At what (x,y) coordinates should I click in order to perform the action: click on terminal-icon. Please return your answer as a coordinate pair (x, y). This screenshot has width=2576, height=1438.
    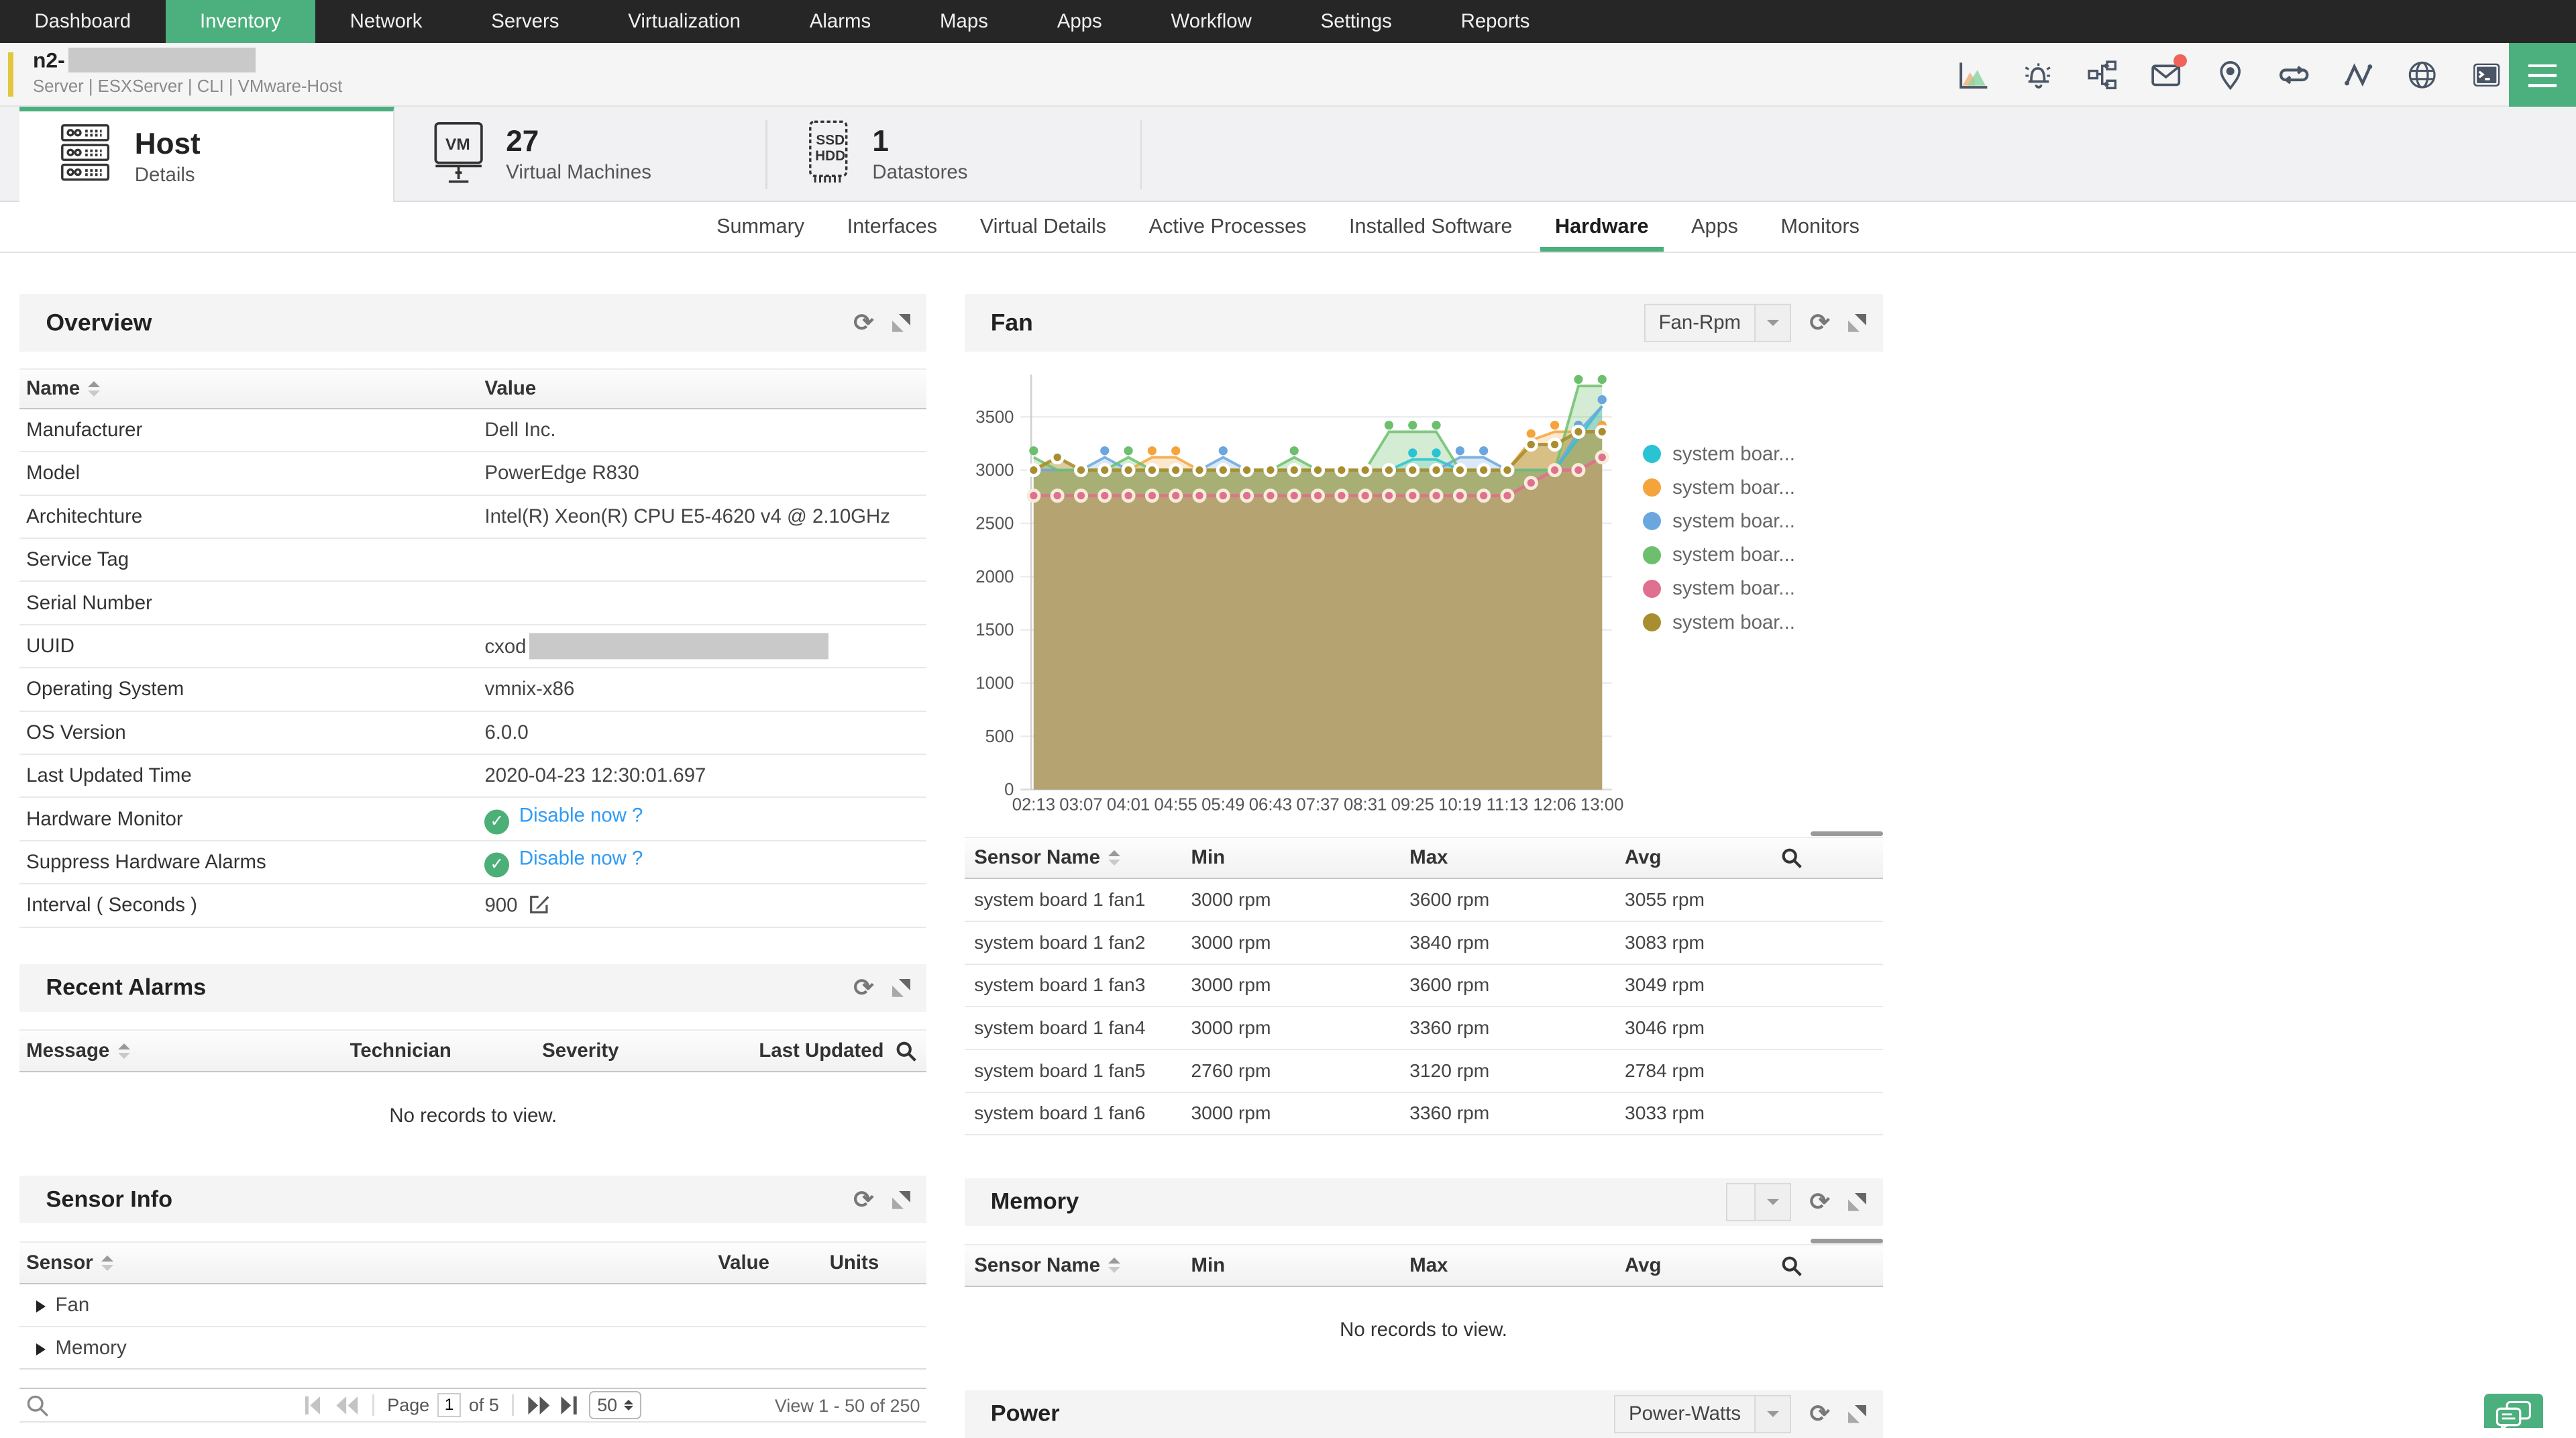
    Looking at the image, I should click on (2486, 75).